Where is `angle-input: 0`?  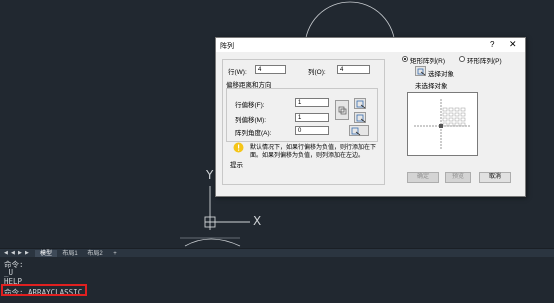
angle-input: 0 is located at coordinates (312, 130).